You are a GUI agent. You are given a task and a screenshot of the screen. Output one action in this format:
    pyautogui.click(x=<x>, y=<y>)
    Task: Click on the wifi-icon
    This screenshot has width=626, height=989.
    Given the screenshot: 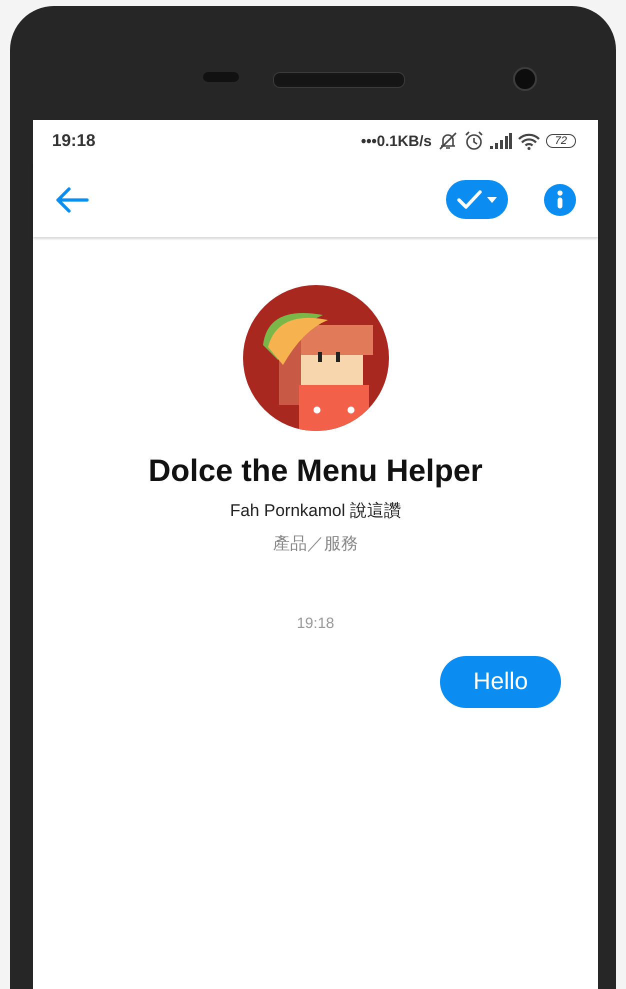 What is the action you would take?
    pyautogui.click(x=529, y=141)
    